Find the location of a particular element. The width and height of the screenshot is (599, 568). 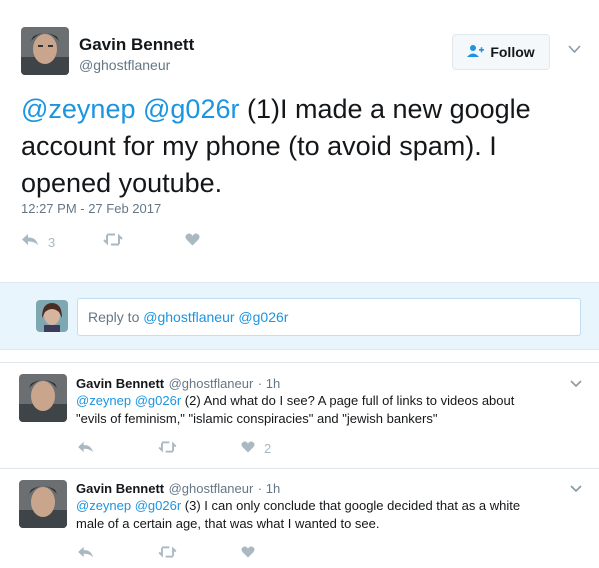

add-user-icon is located at coordinates (476, 52).